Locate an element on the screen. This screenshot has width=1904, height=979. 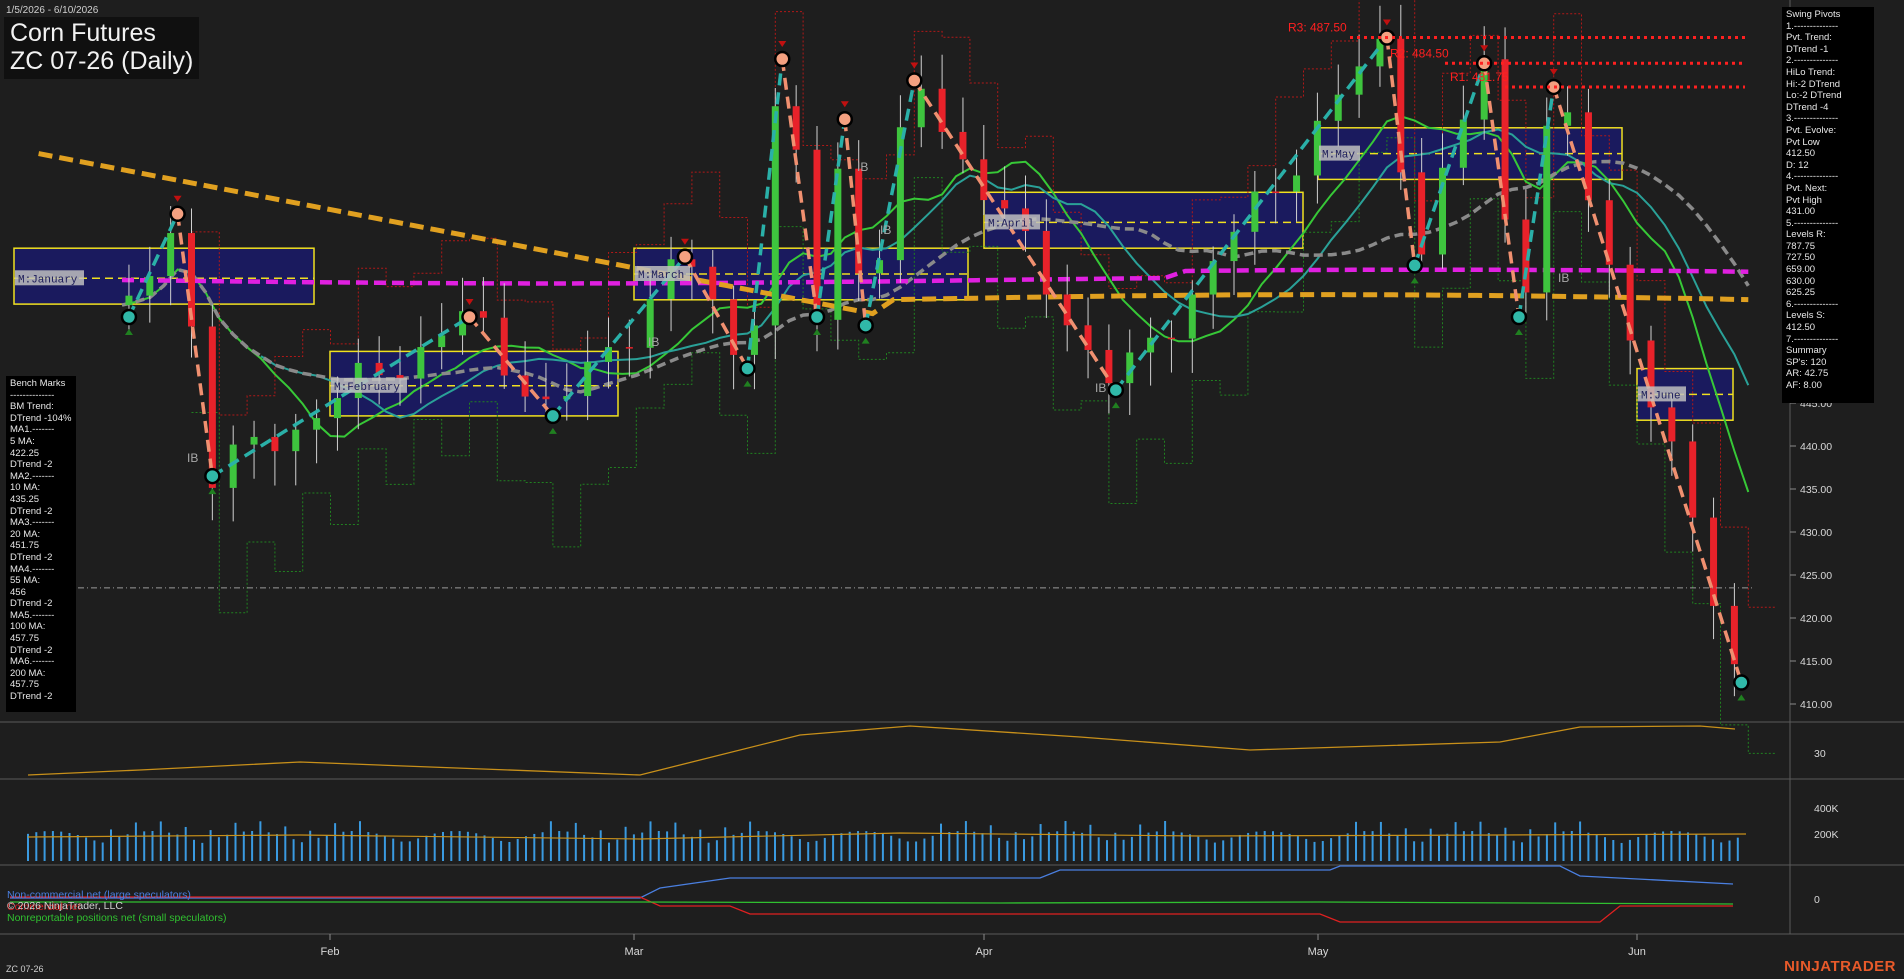
bench_panel-line: 451.75 is located at coordinates (25, 546).